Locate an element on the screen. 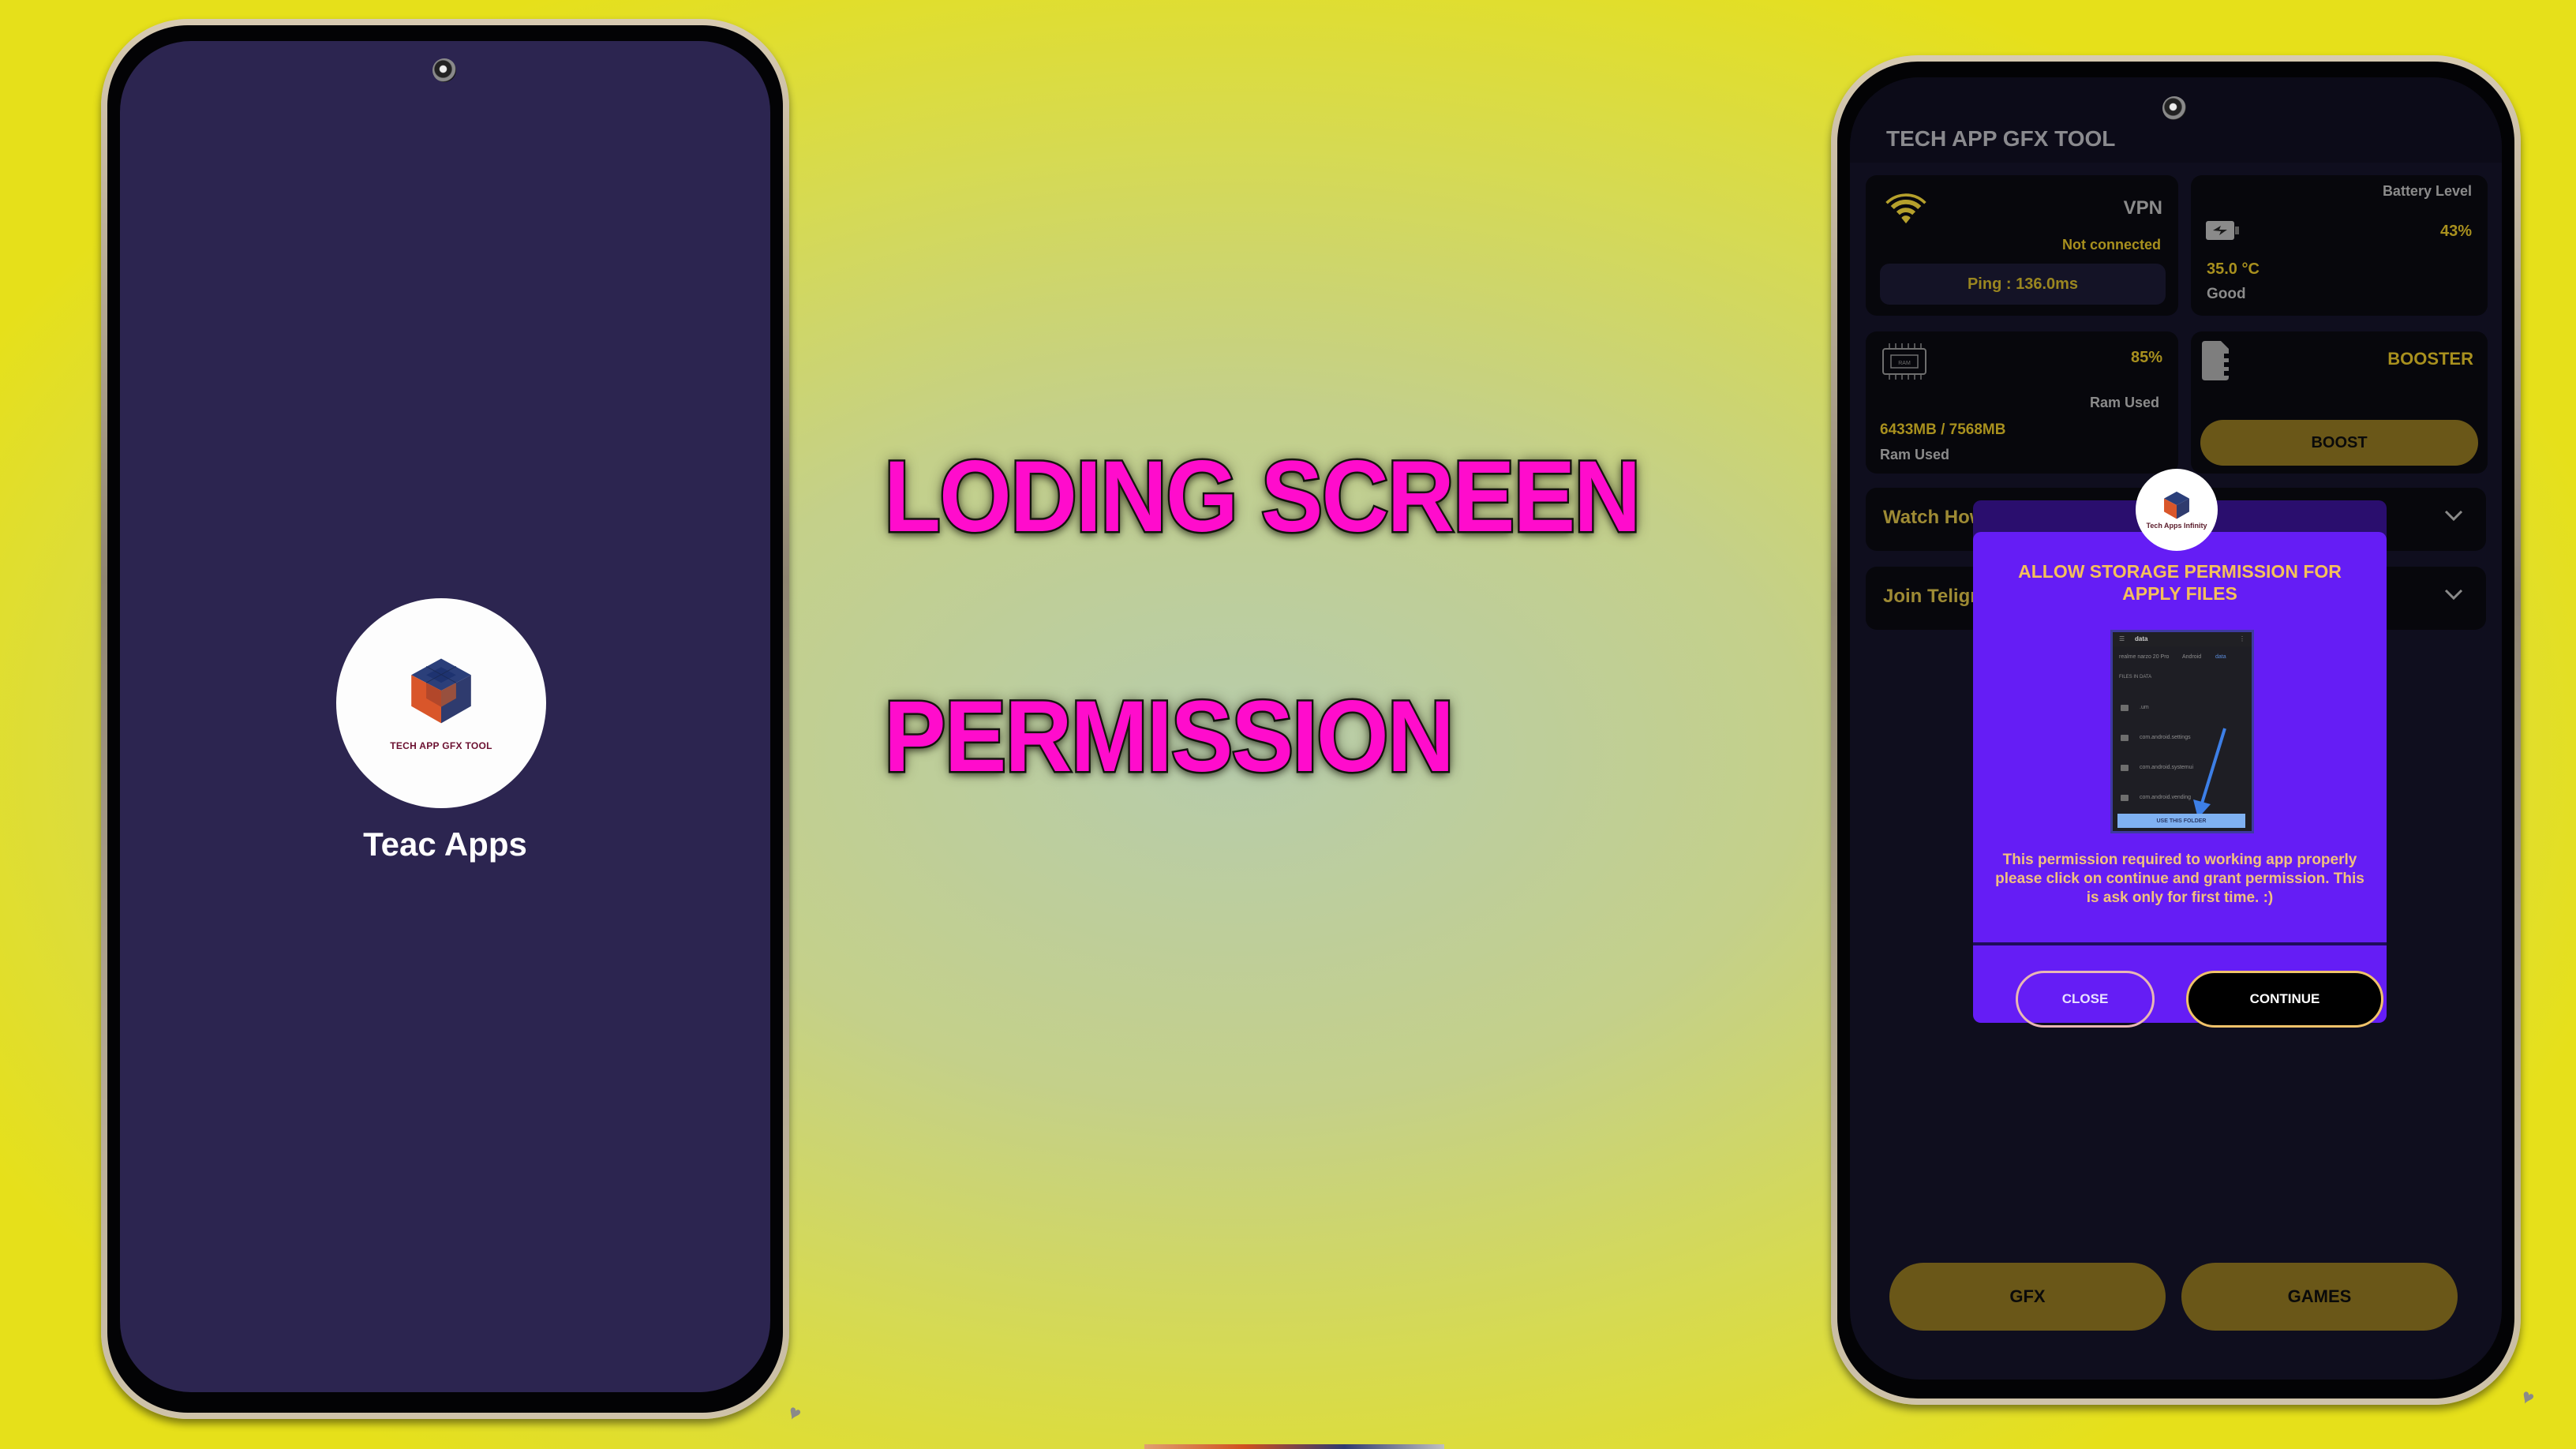 Image resolution: width=2576 pixels, height=1449 pixels. preview-item: com.android.settings is located at coordinates (2165, 737).